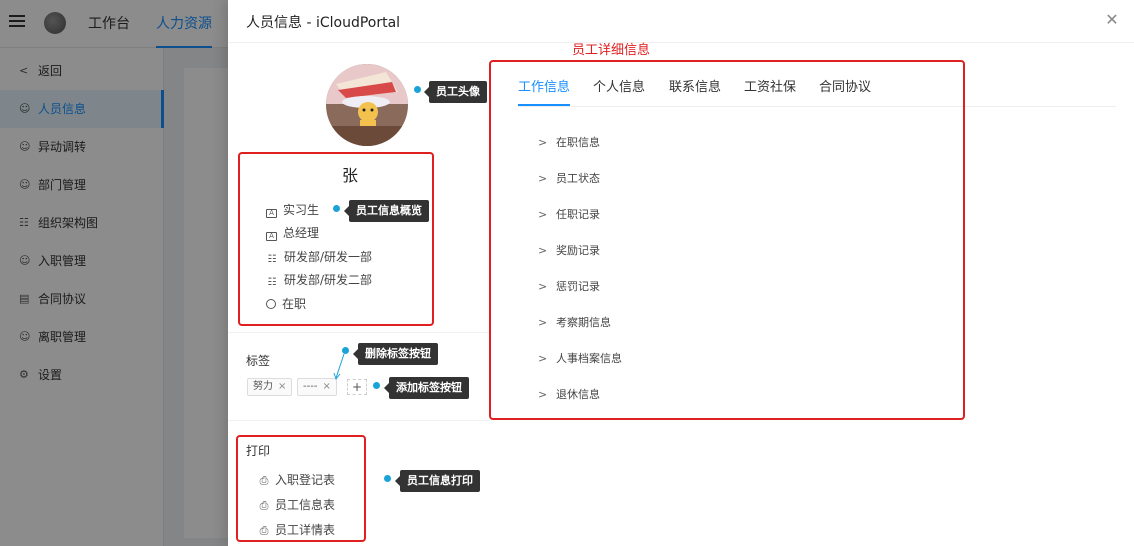 This screenshot has width=1134, height=546. I want to click on annotation-print: 员工信息打印, so click(437, 481).